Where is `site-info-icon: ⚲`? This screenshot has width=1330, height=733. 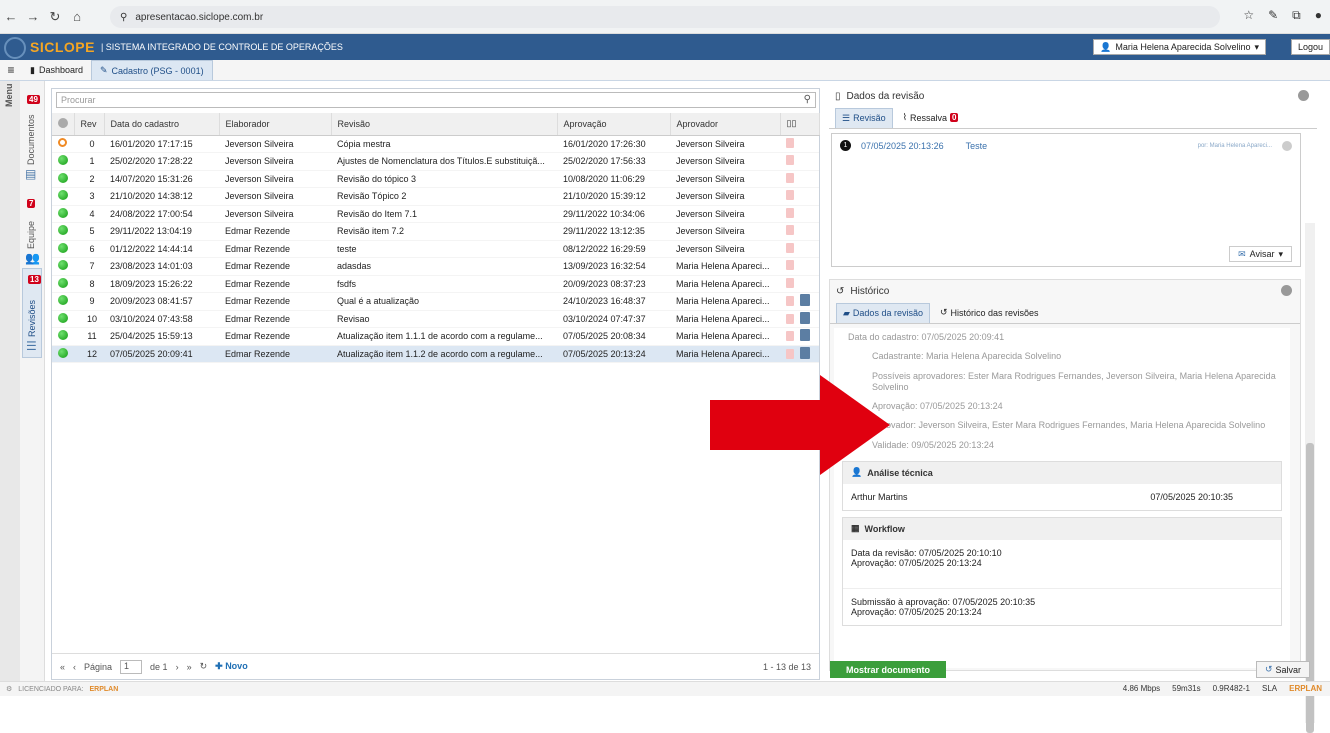 site-info-icon: ⚲ is located at coordinates (123, 17).